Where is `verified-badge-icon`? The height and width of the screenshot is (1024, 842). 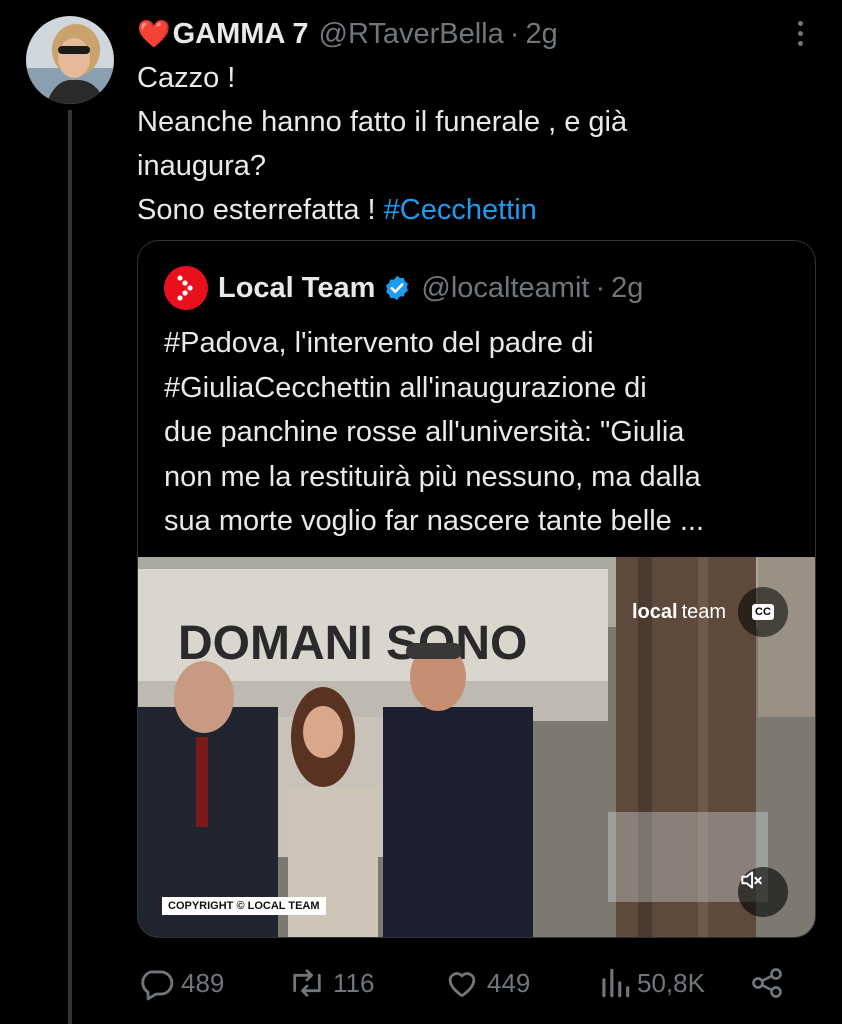
verified-badge-icon is located at coordinates (397, 288).